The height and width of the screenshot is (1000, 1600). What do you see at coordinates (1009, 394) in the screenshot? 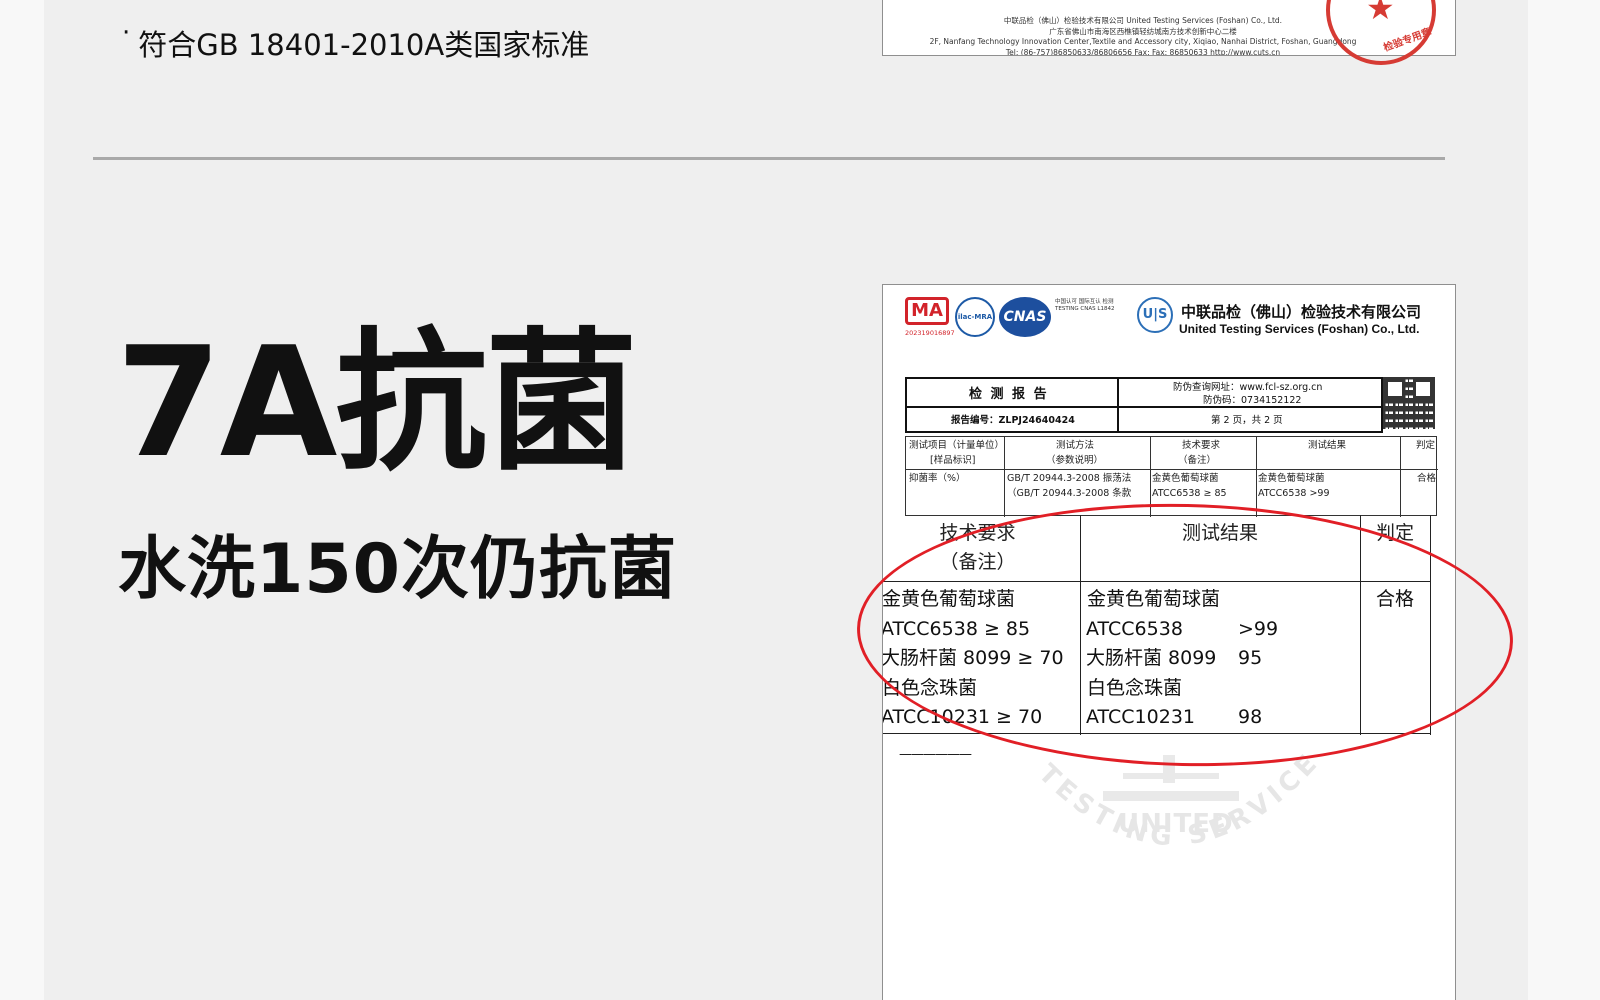
I see `report-title: 检 测 报 告` at bounding box center [1009, 394].